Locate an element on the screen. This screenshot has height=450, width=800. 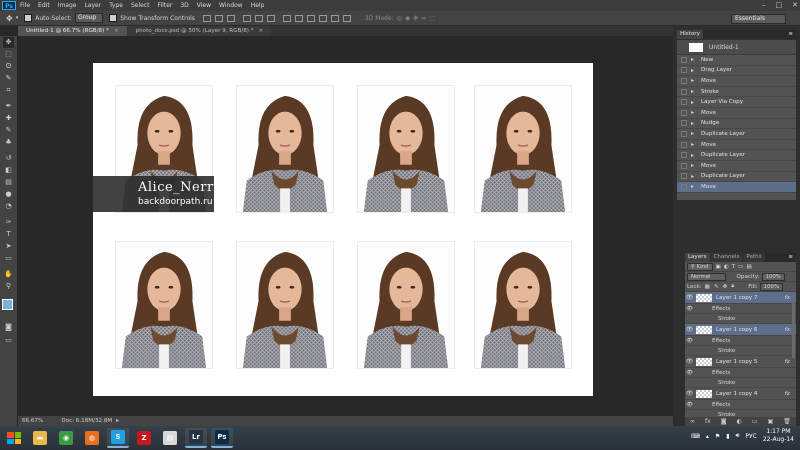
clock: 1:17 PM 22-Aug-14 is located at coordinates (778, 436).